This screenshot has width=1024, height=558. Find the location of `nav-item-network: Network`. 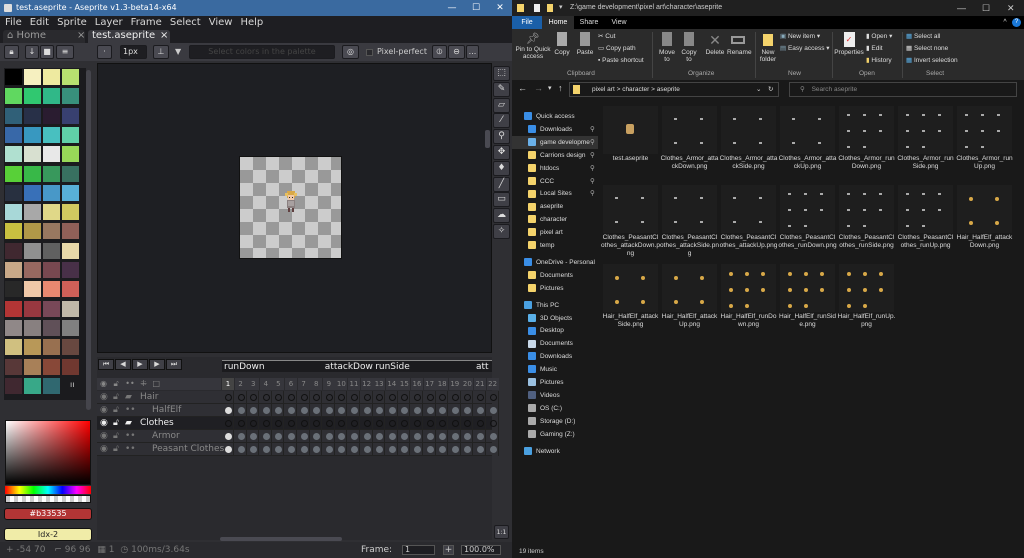

nav-item-network: Network is located at coordinates (555, 451).